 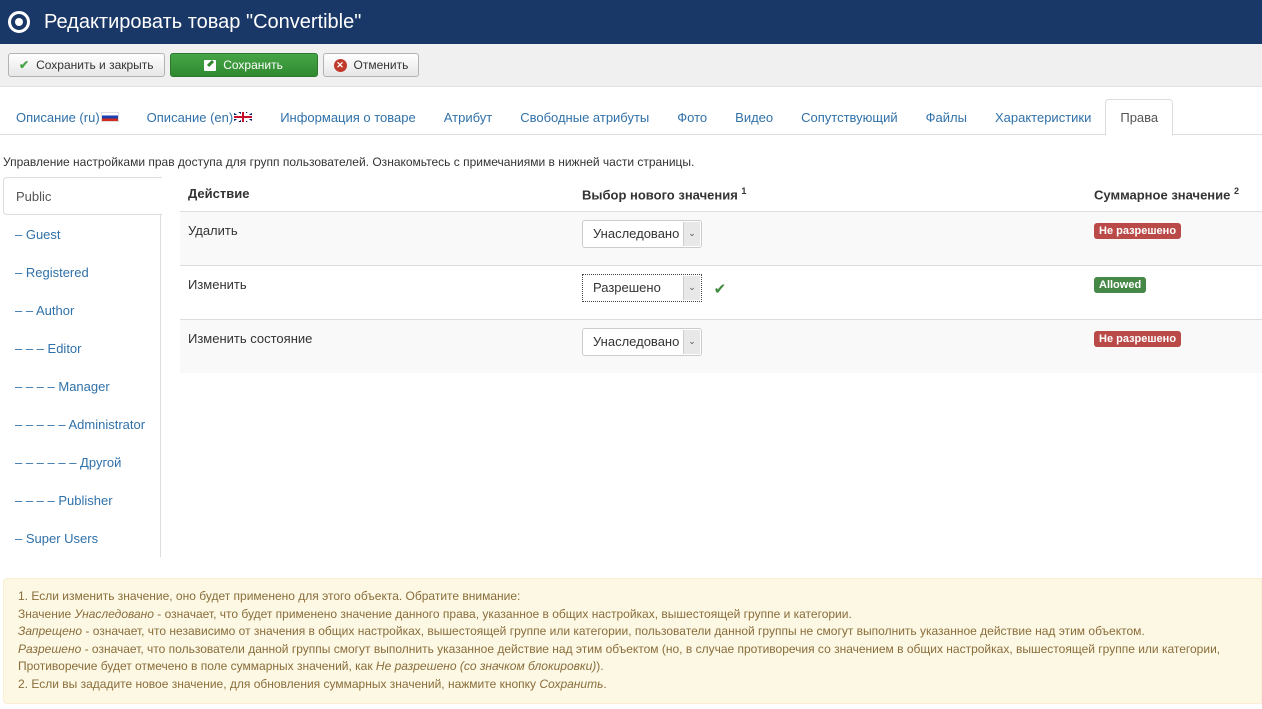 What do you see at coordinates (253, 65) in the screenshot?
I see `save-label: Сохранить` at bounding box center [253, 65].